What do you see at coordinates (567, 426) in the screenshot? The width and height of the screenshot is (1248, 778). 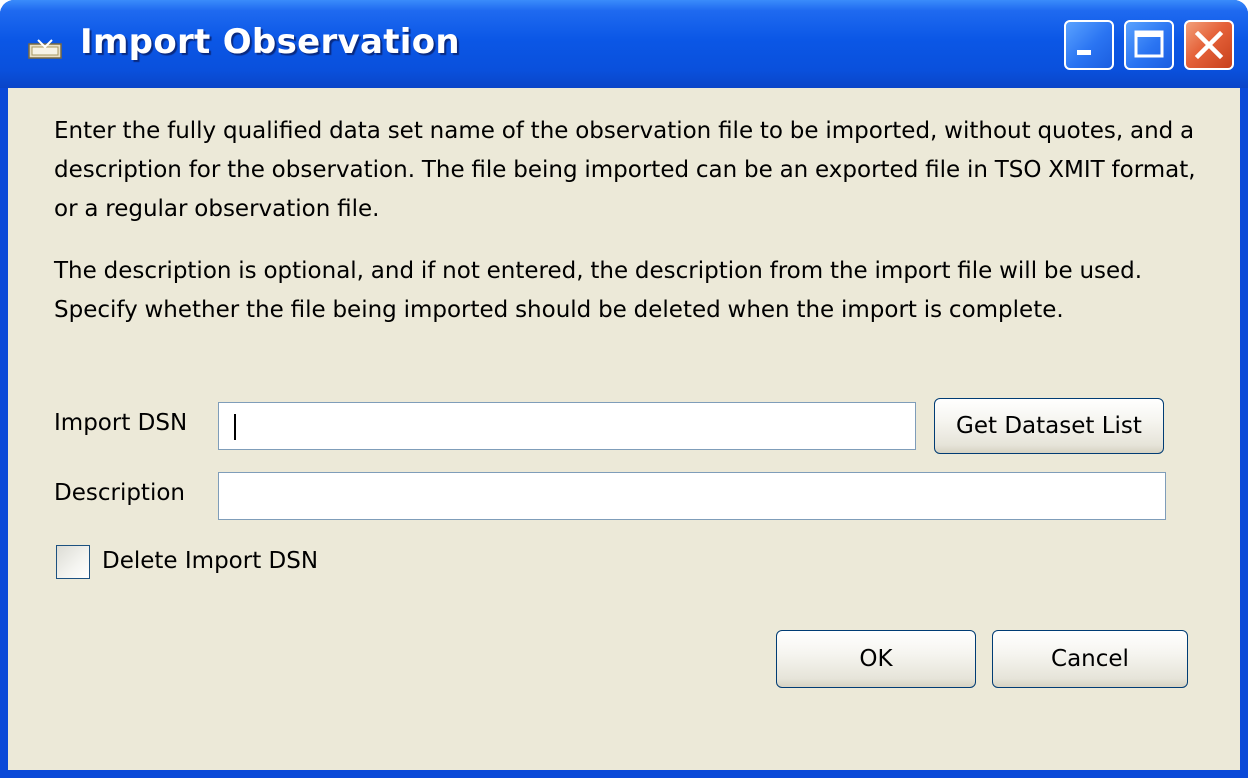 I see `import-dsn-input` at bounding box center [567, 426].